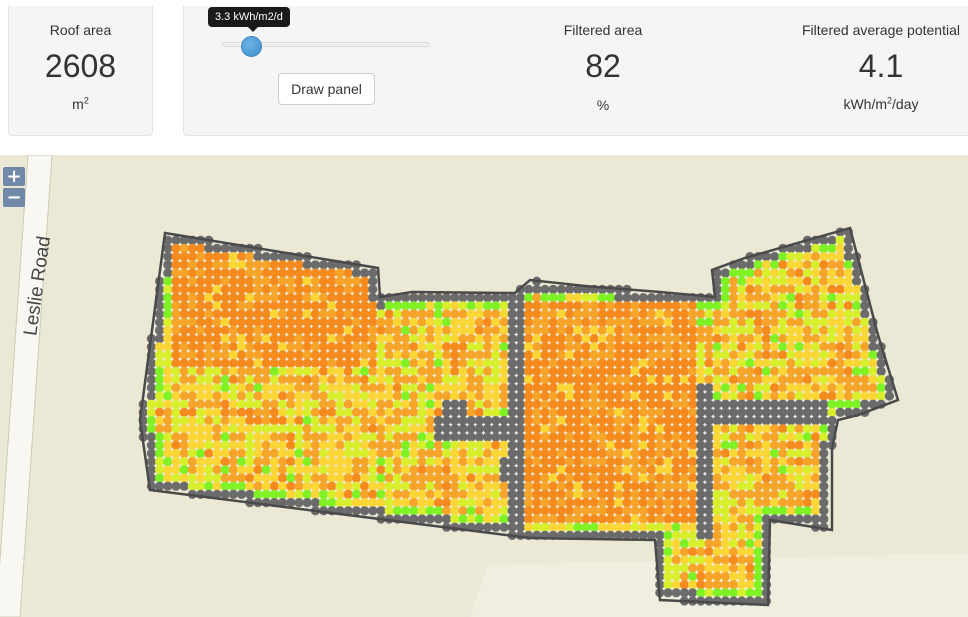  I want to click on potential-slider-handle, so click(252, 46).